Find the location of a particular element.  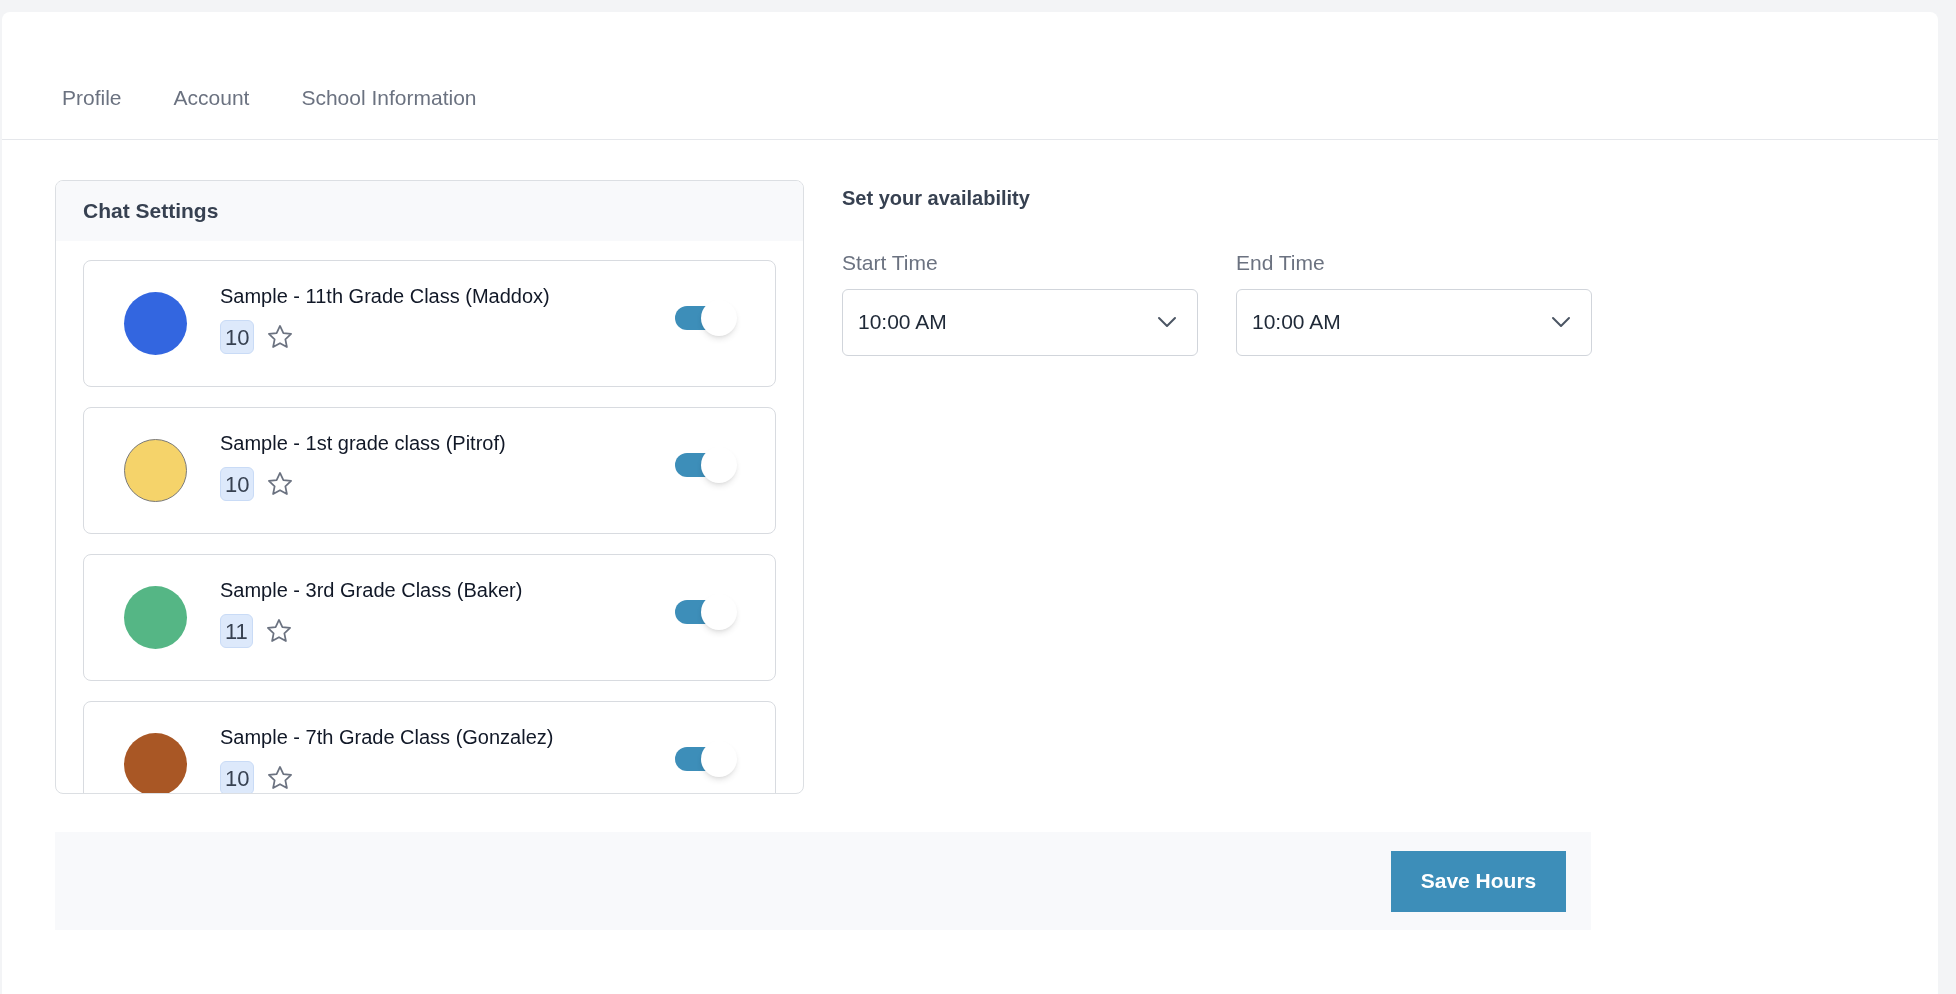

tab: Profile is located at coordinates (92, 97).